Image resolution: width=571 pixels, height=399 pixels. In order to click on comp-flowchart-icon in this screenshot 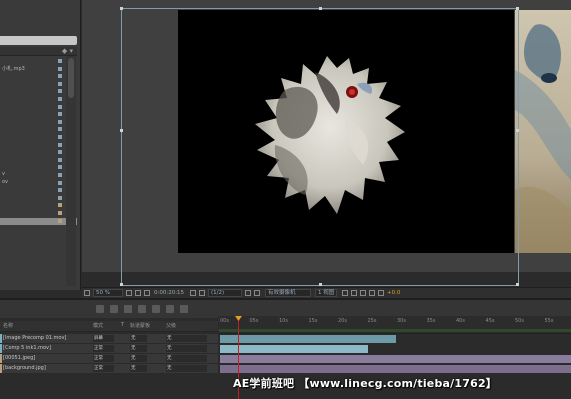, I will do `click(372, 293)`.